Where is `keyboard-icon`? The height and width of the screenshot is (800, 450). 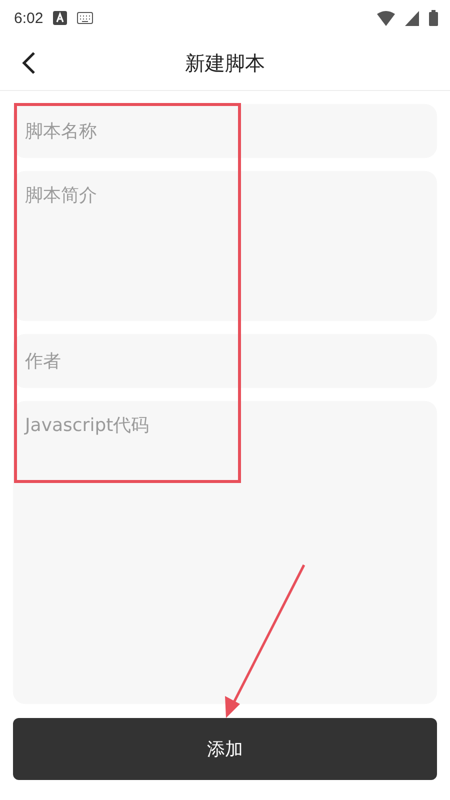
keyboard-icon is located at coordinates (85, 18).